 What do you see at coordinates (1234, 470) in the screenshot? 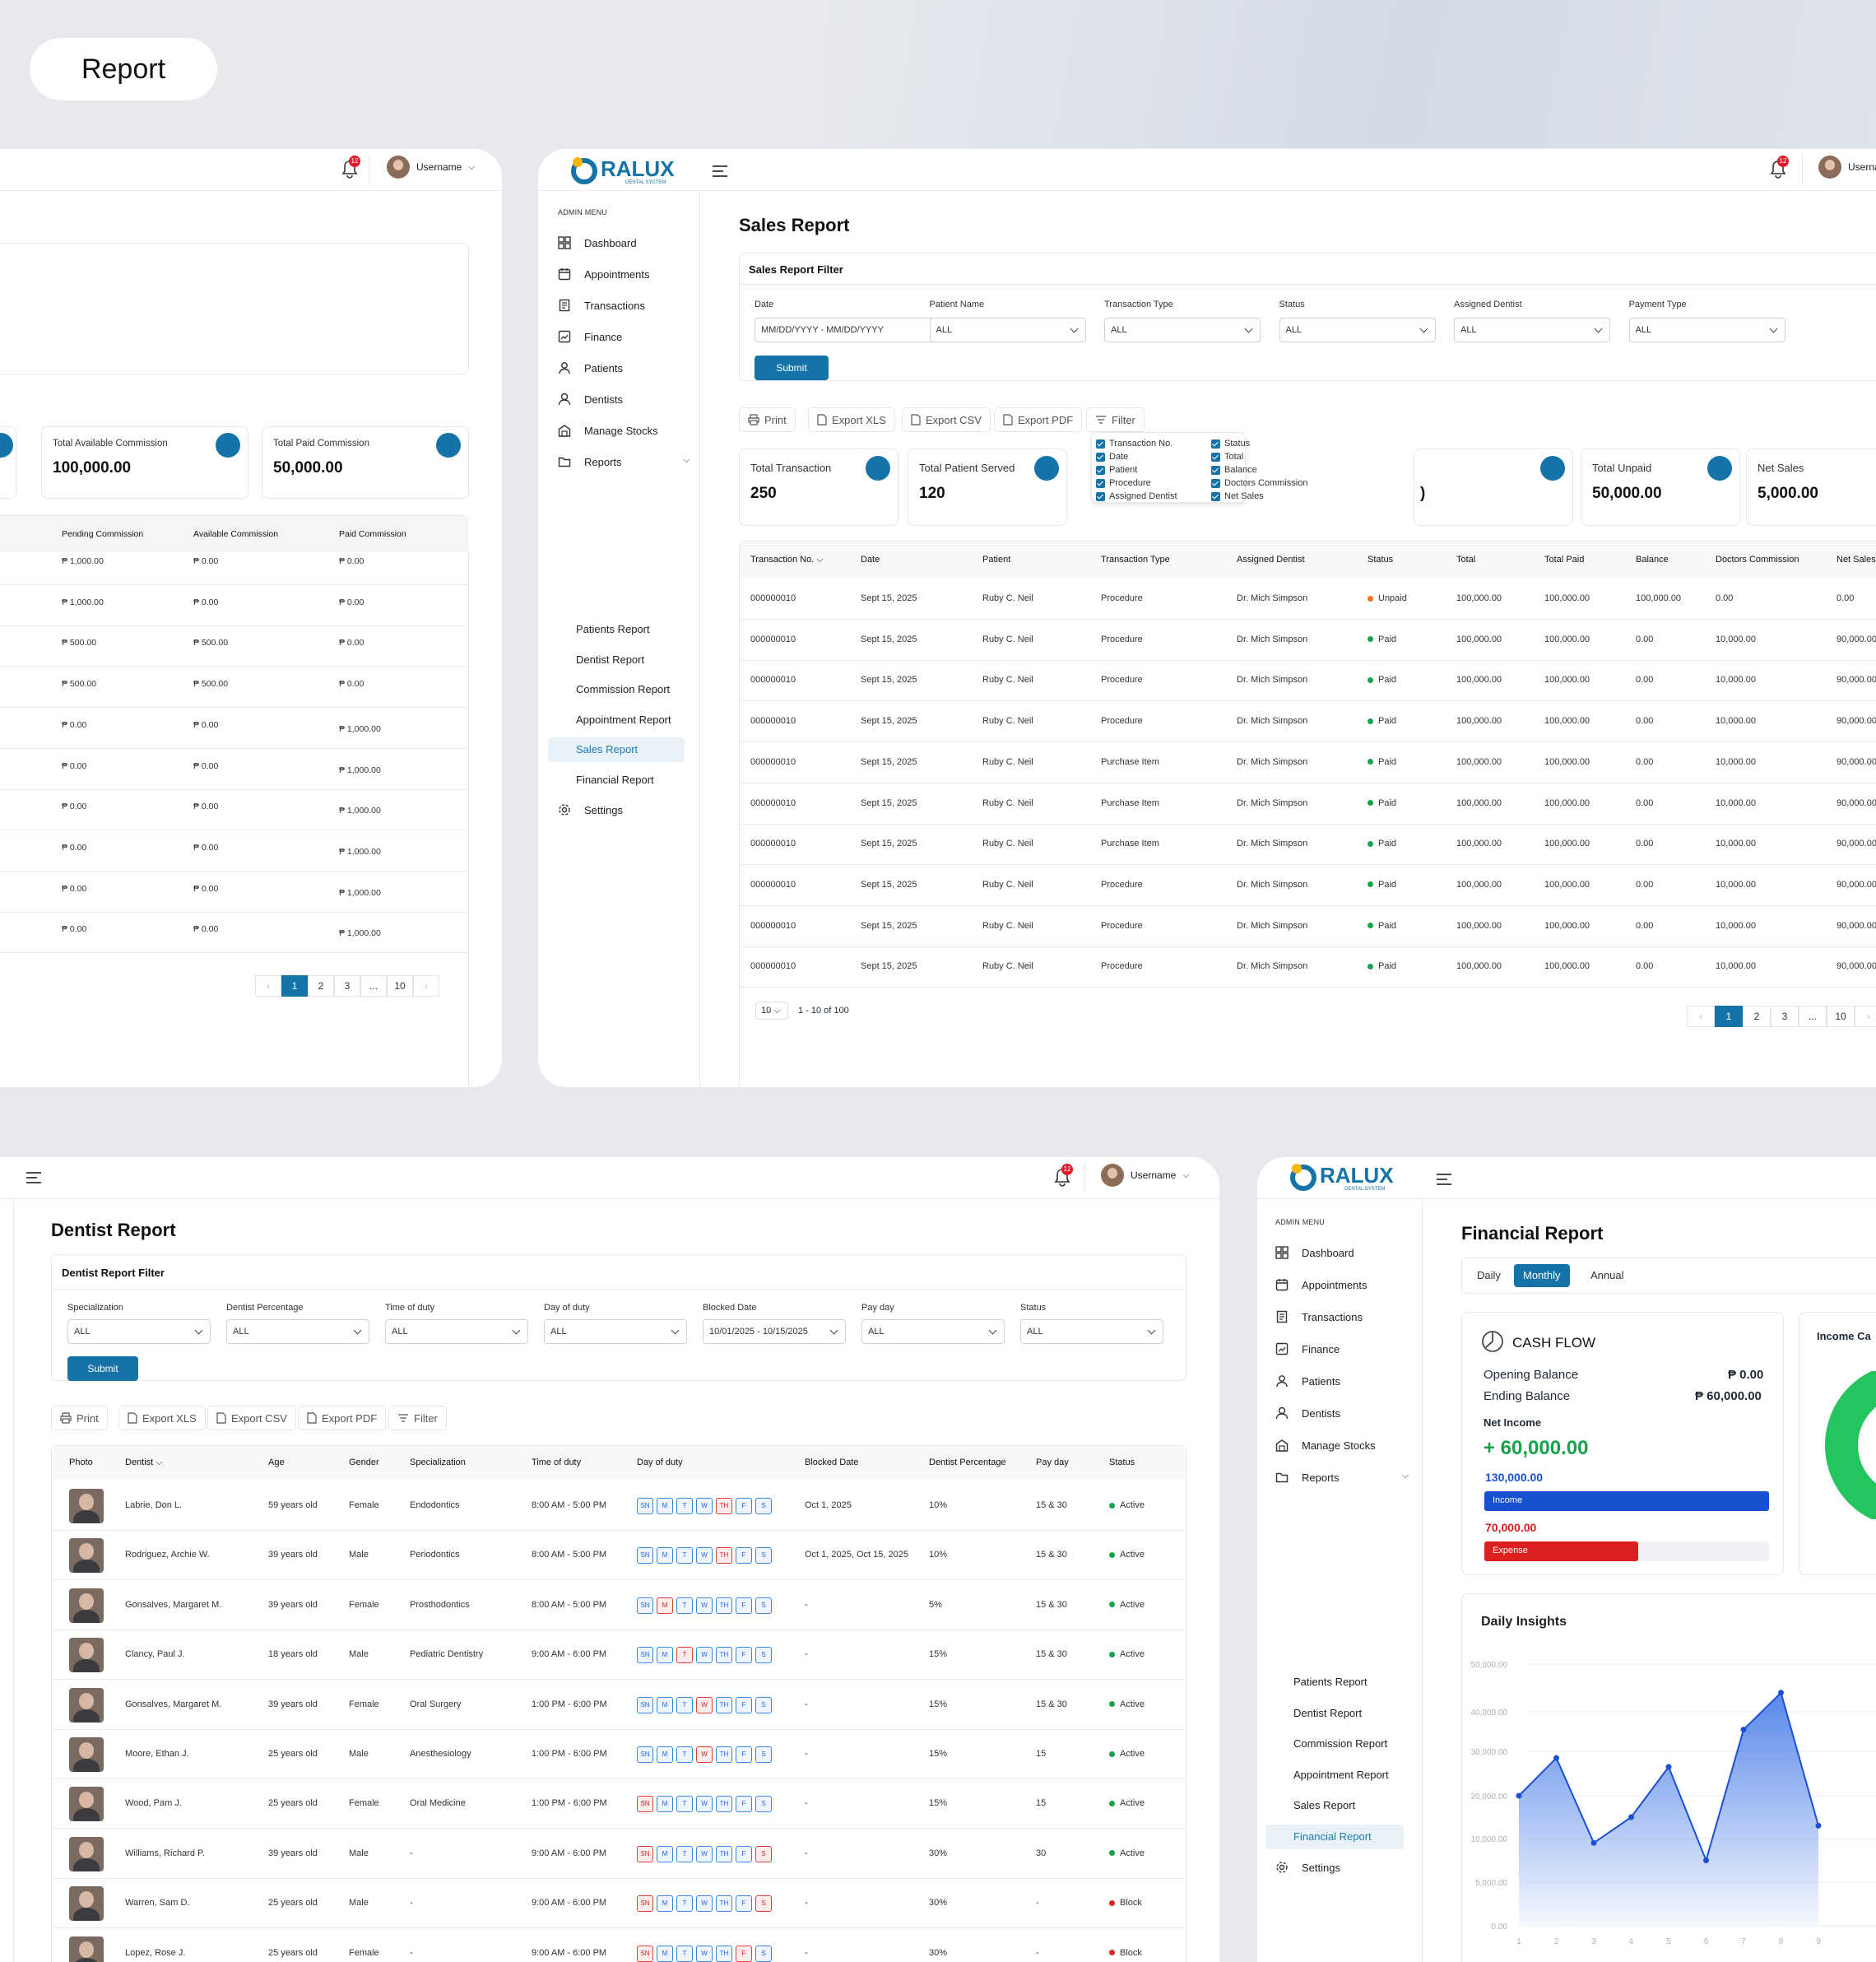
I see `column-checkbox: Balance` at bounding box center [1234, 470].